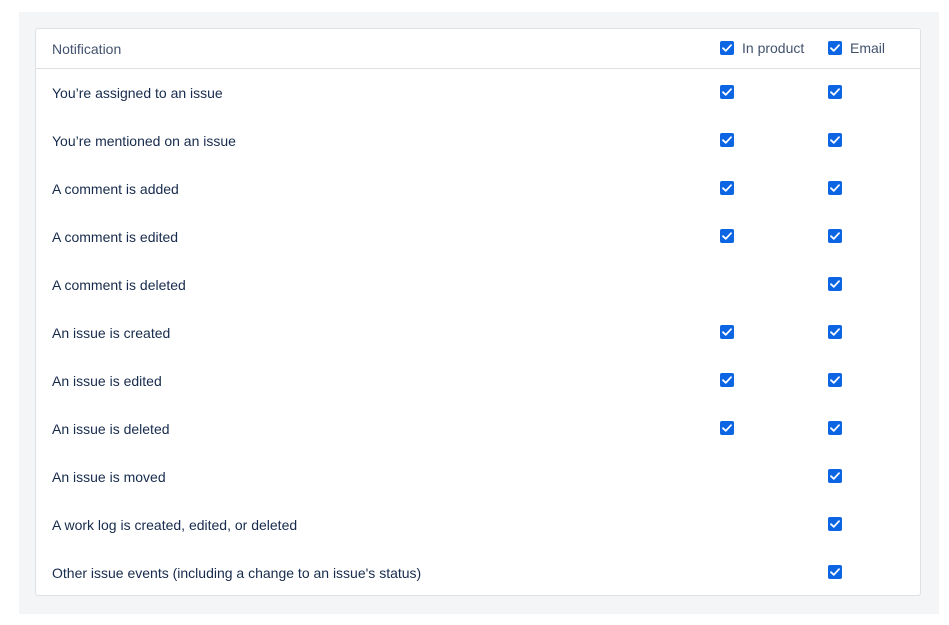 Image resolution: width=949 pixels, height=625 pixels. I want to click on email-column-header: Email, so click(856, 48).